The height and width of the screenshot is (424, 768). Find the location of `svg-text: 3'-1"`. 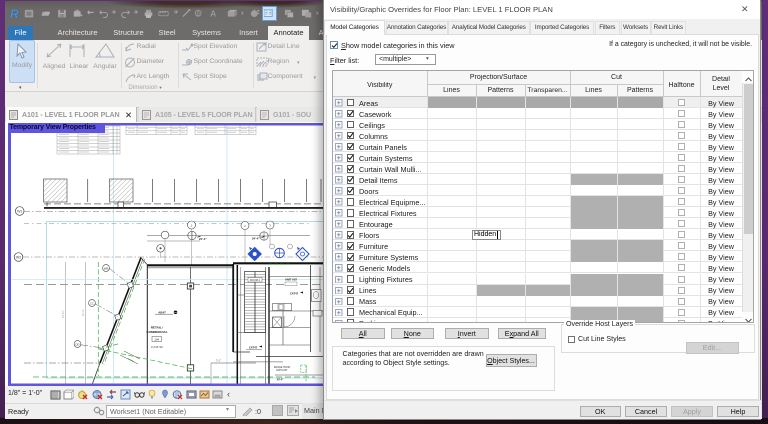

svg-text: 3'-1" is located at coordinates (218, 361).